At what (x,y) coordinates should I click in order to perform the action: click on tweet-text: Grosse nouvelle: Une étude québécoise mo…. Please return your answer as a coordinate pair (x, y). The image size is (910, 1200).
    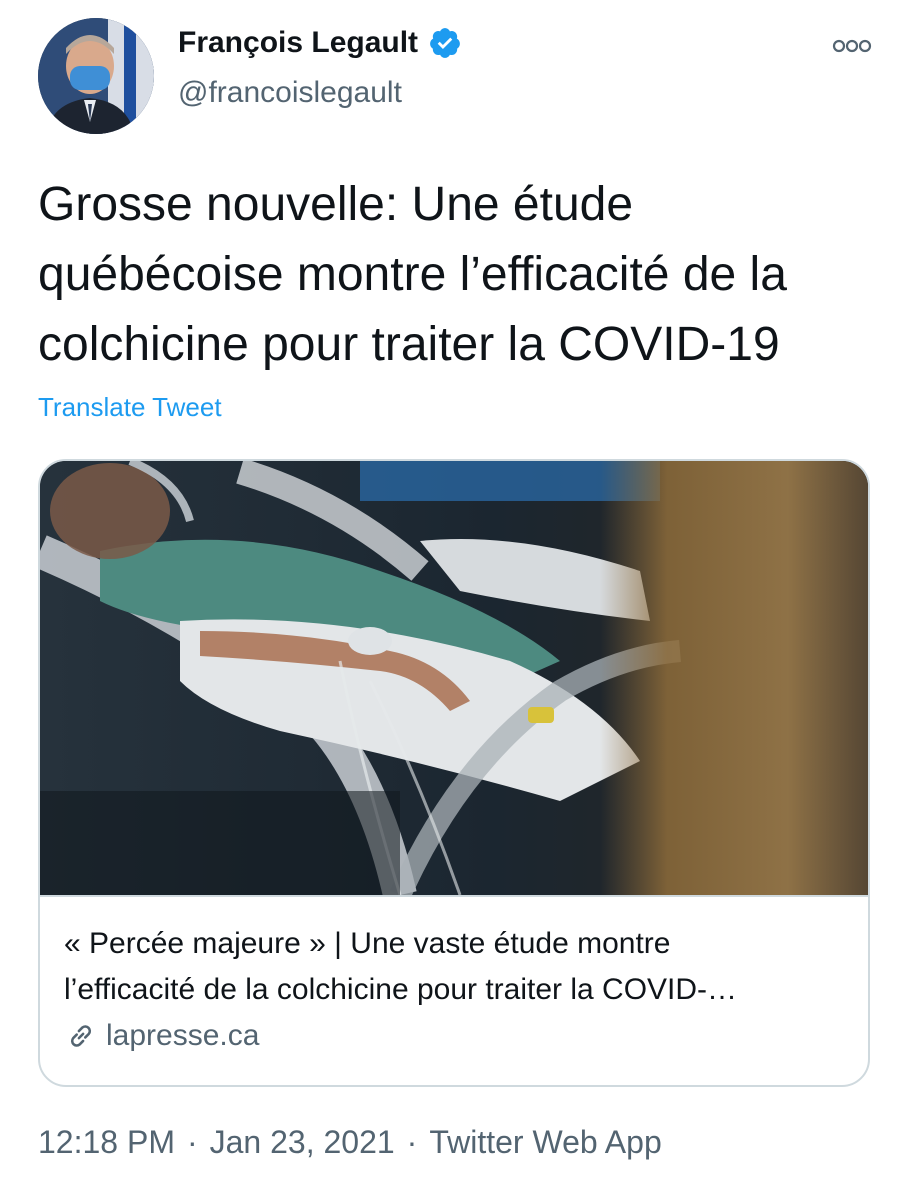
    Looking at the image, I should click on (412, 274).